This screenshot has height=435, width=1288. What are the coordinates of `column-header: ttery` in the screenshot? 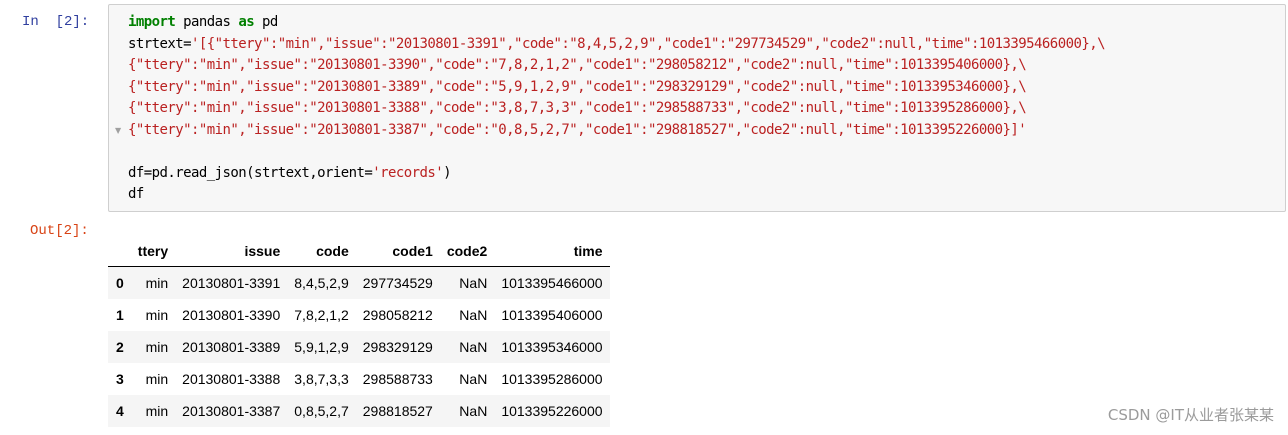 It's located at (153, 251).